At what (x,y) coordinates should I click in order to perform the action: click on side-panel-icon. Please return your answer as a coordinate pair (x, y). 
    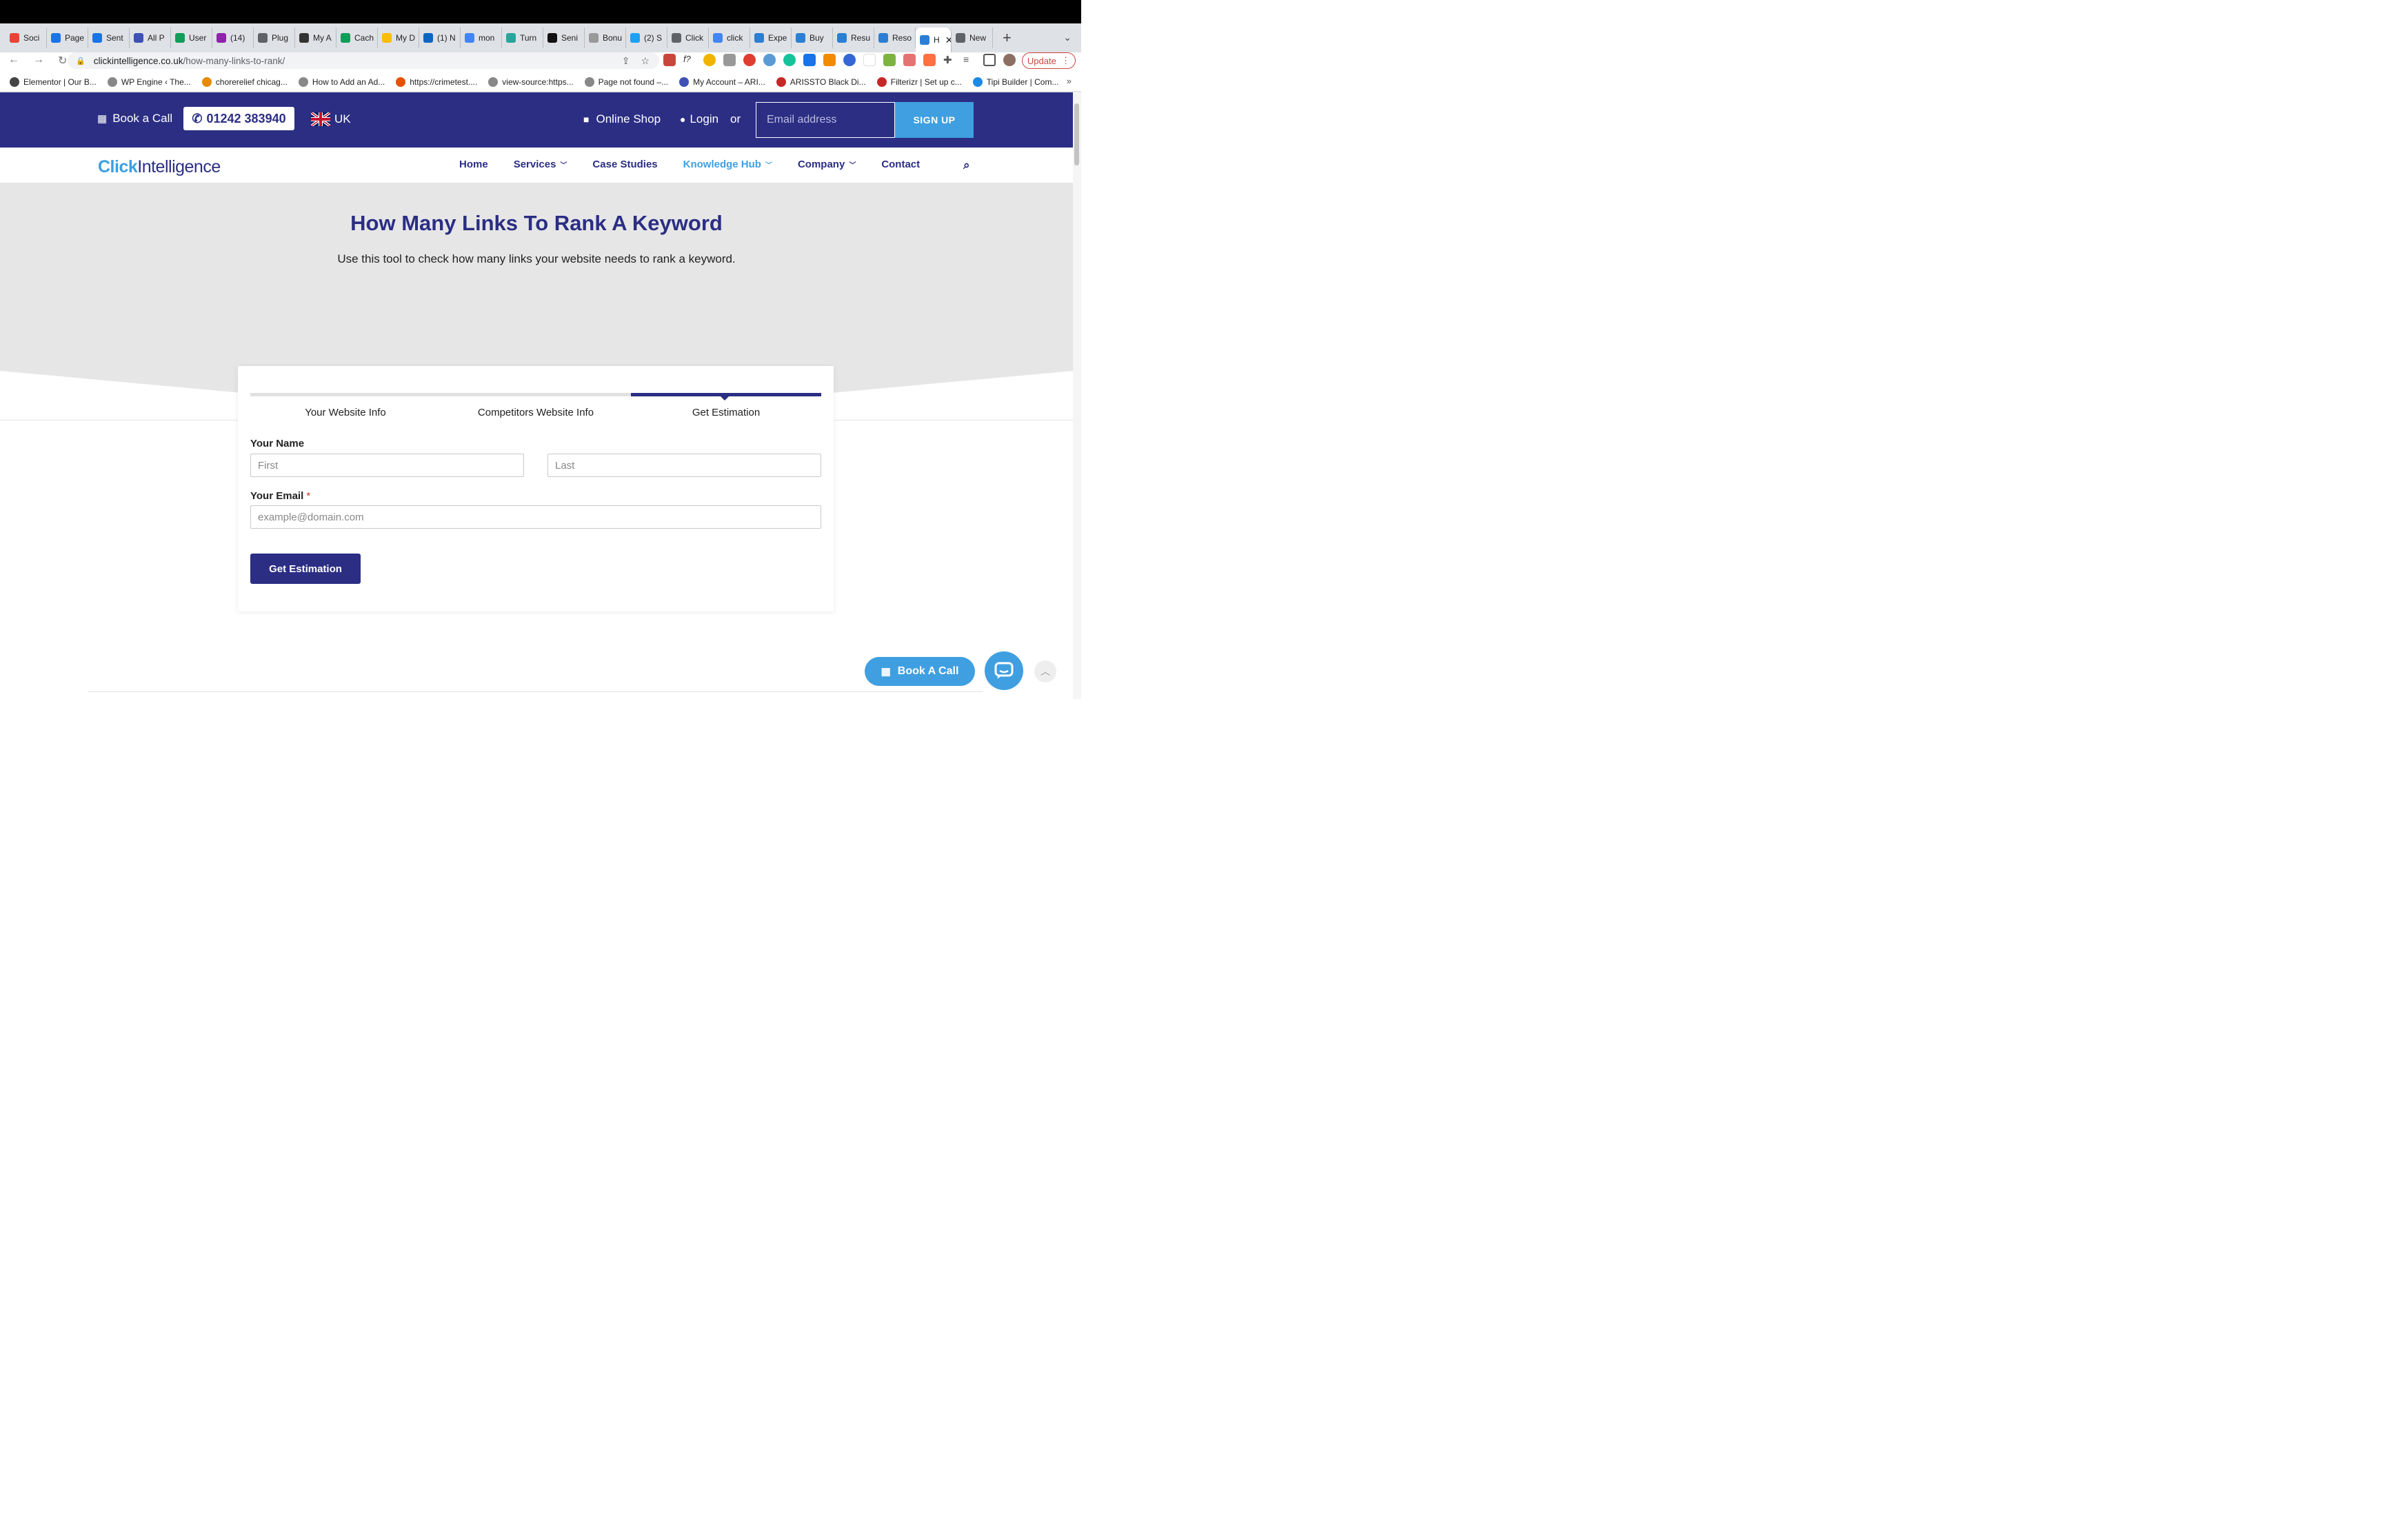
    Looking at the image, I should click on (989, 60).